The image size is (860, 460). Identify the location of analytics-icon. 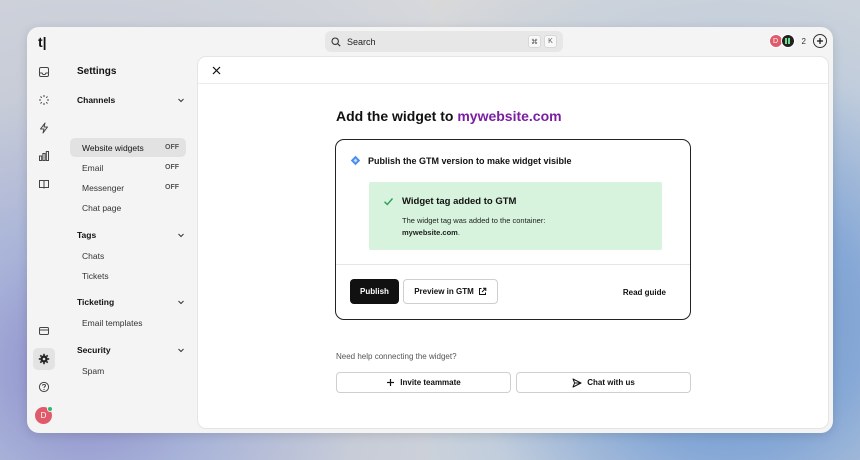
(44, 156).